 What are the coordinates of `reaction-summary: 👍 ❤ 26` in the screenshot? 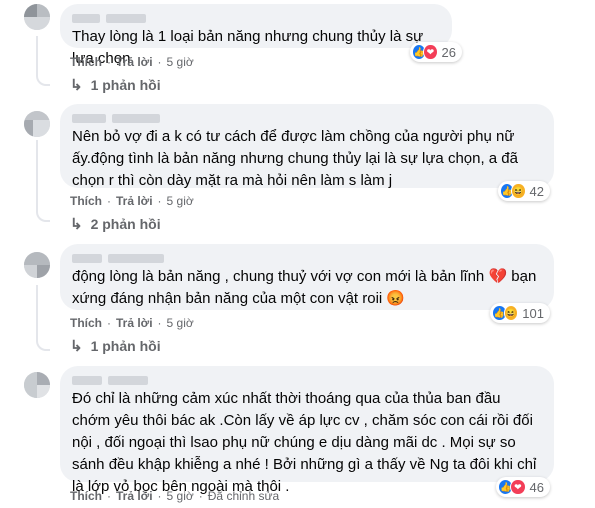 It's located at (436, 52).